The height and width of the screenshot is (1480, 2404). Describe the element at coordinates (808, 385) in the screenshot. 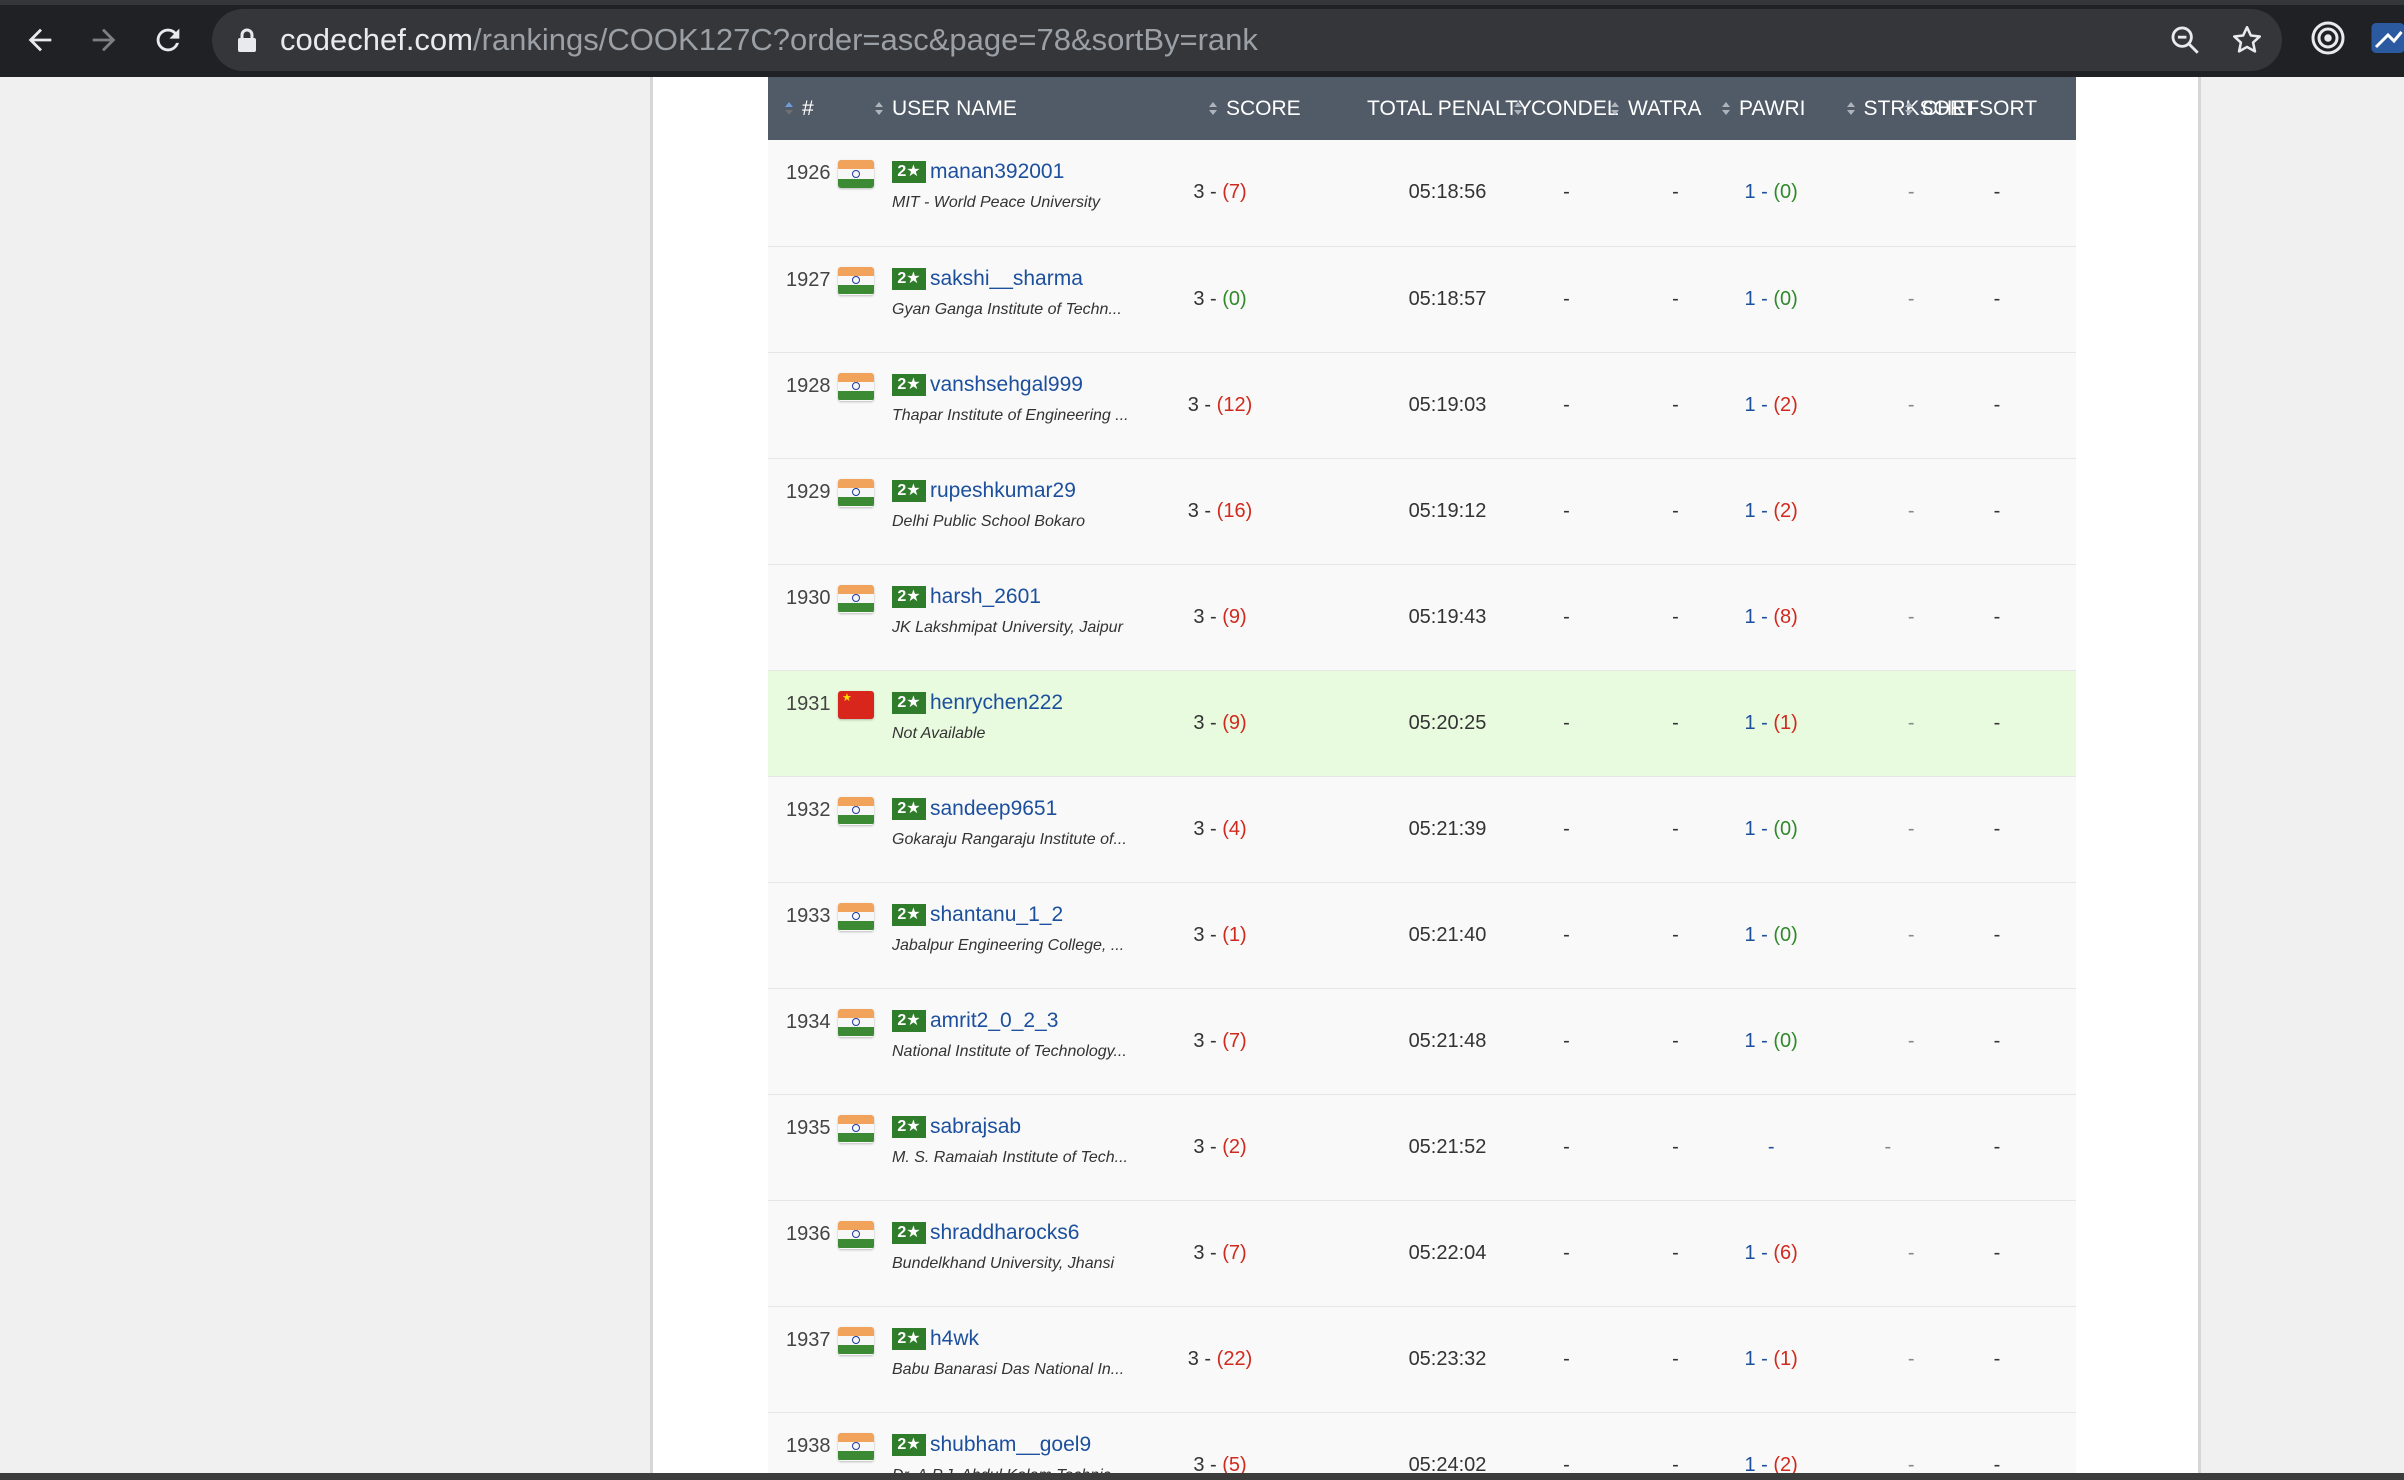

I see `rank-number: 1928` at that location.